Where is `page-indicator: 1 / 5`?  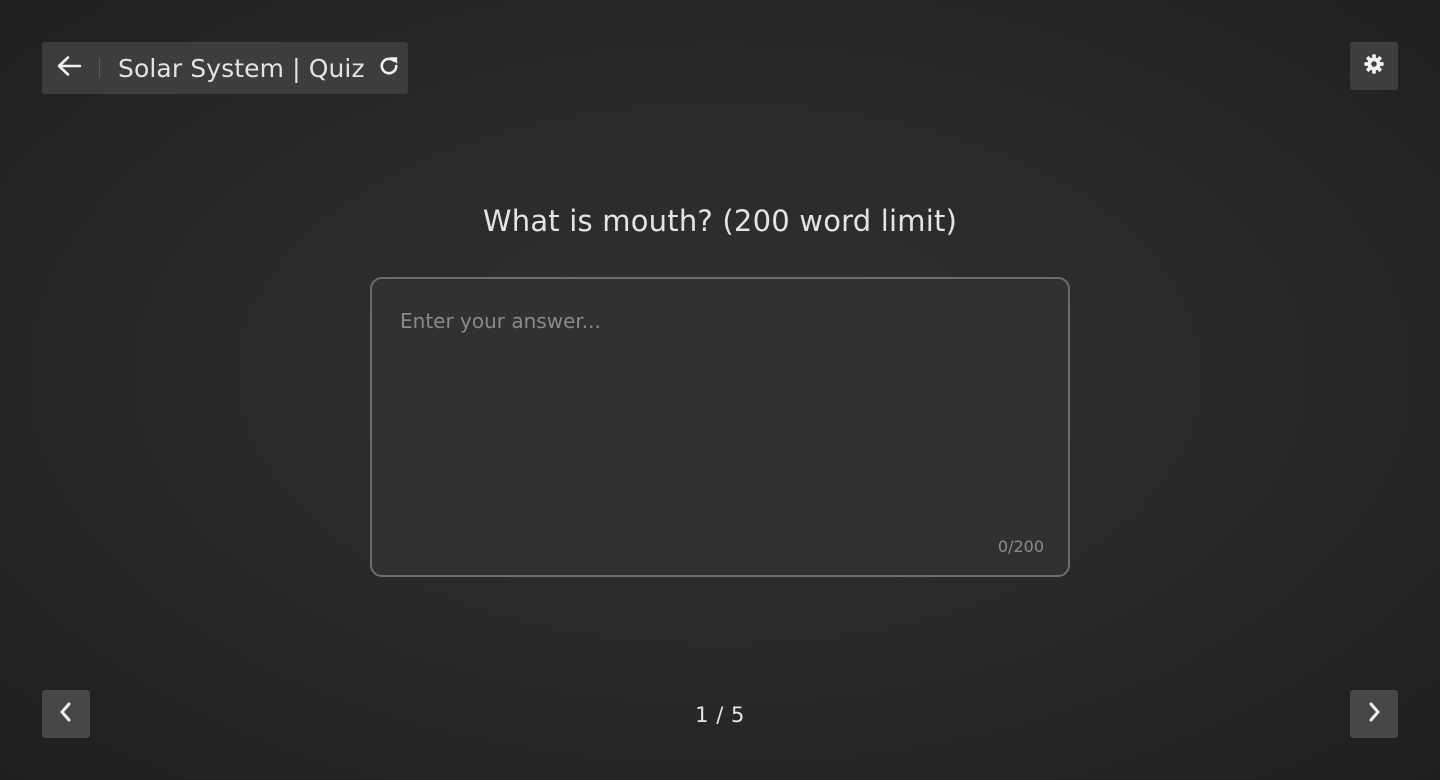
page-indicator: 1 / 5 is located at coordinates (720, 715).